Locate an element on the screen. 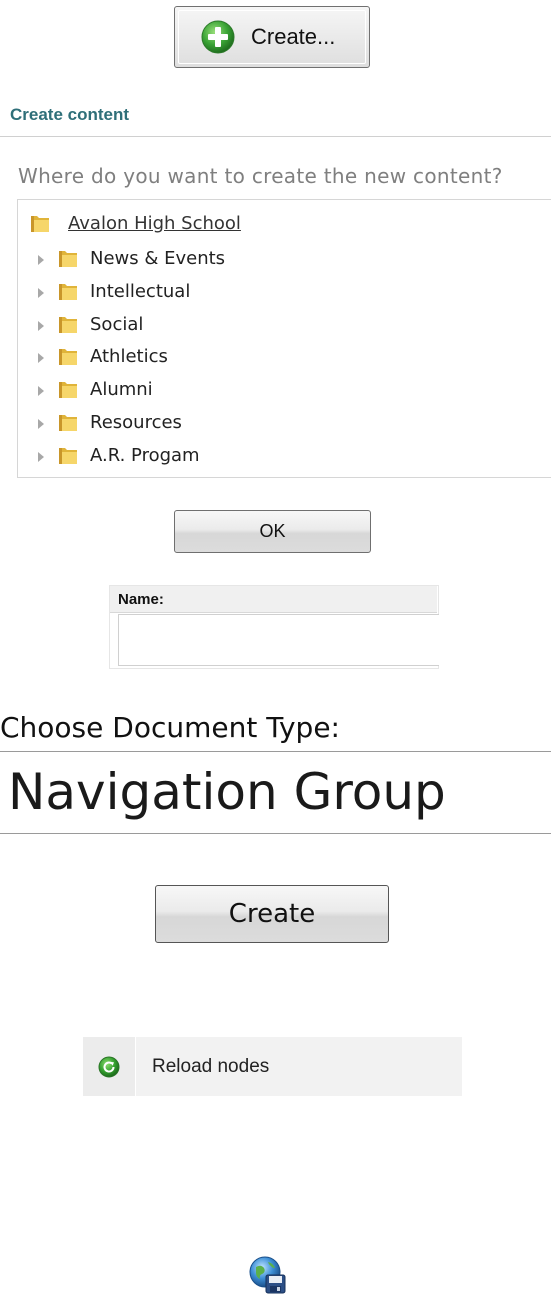 The image size is (551, 1298). reload-nodes-menu-item: Reload nodes is located at coordinates (272, 1066).